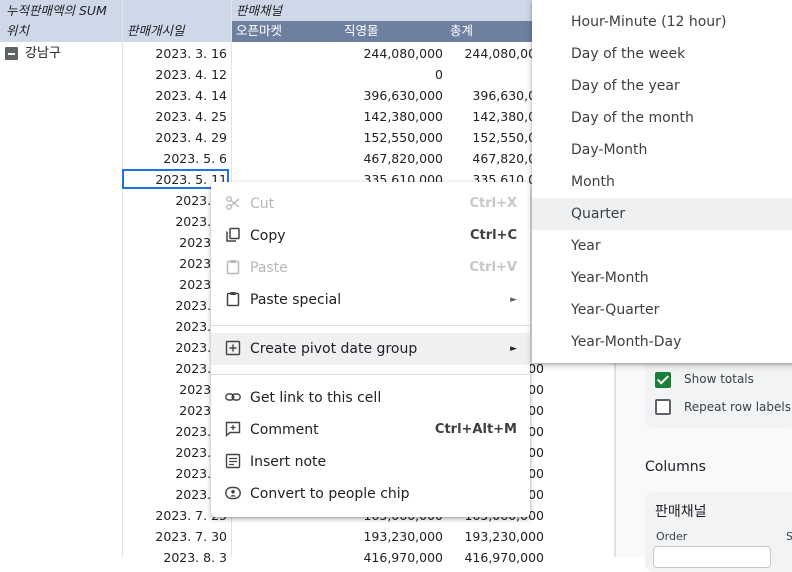 The height and width of the screenshot is (572, 792). Describe the element at coordinates (672, 536) in the screenshot. I see `order-label: Order` at that location.